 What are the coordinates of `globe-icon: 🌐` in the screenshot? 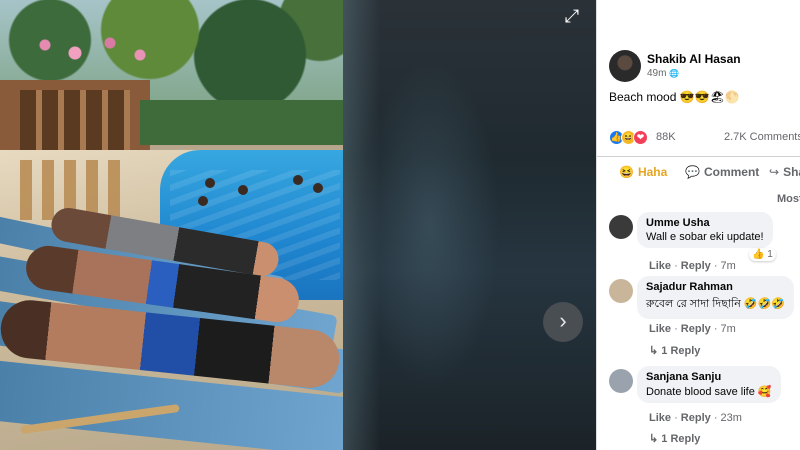 It's located at (674, 73).